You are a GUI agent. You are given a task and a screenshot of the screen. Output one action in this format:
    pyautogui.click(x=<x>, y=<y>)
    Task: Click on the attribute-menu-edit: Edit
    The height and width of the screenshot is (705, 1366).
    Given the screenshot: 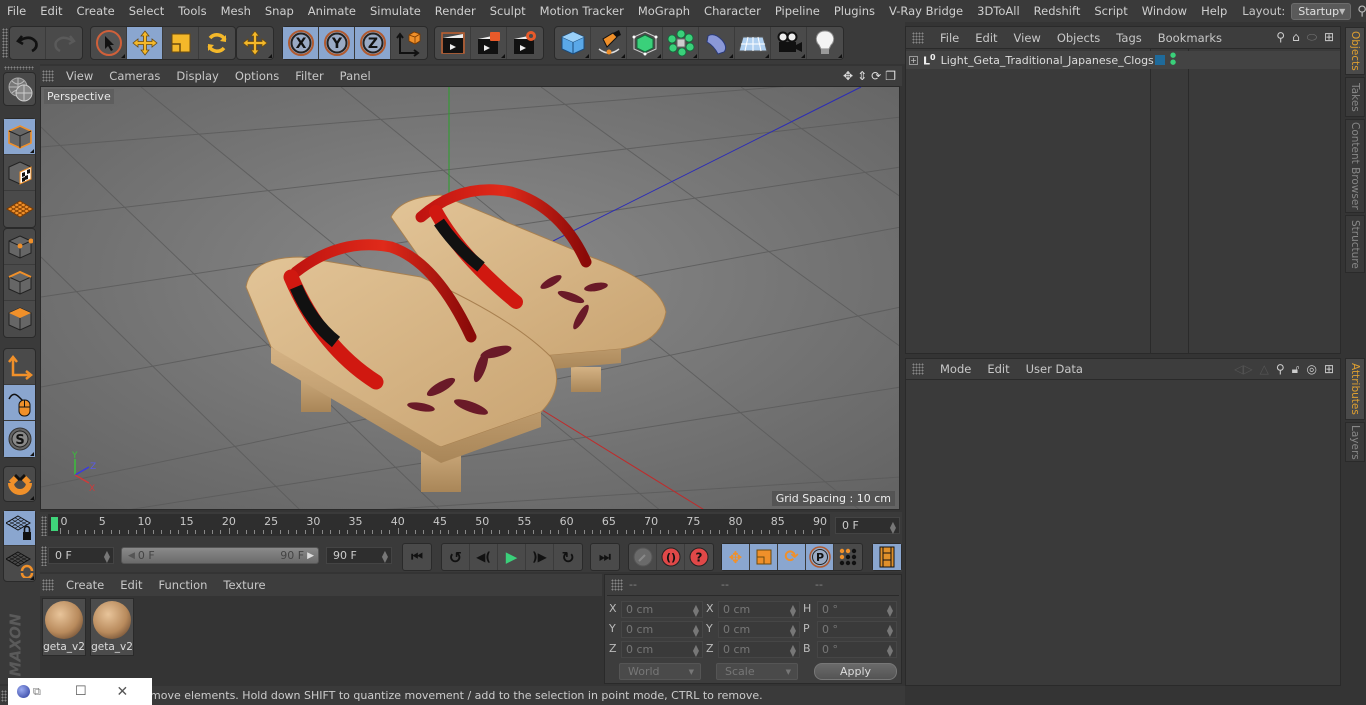 What is the action you would take?
    pyautogui.click(x=998, y=369)
    